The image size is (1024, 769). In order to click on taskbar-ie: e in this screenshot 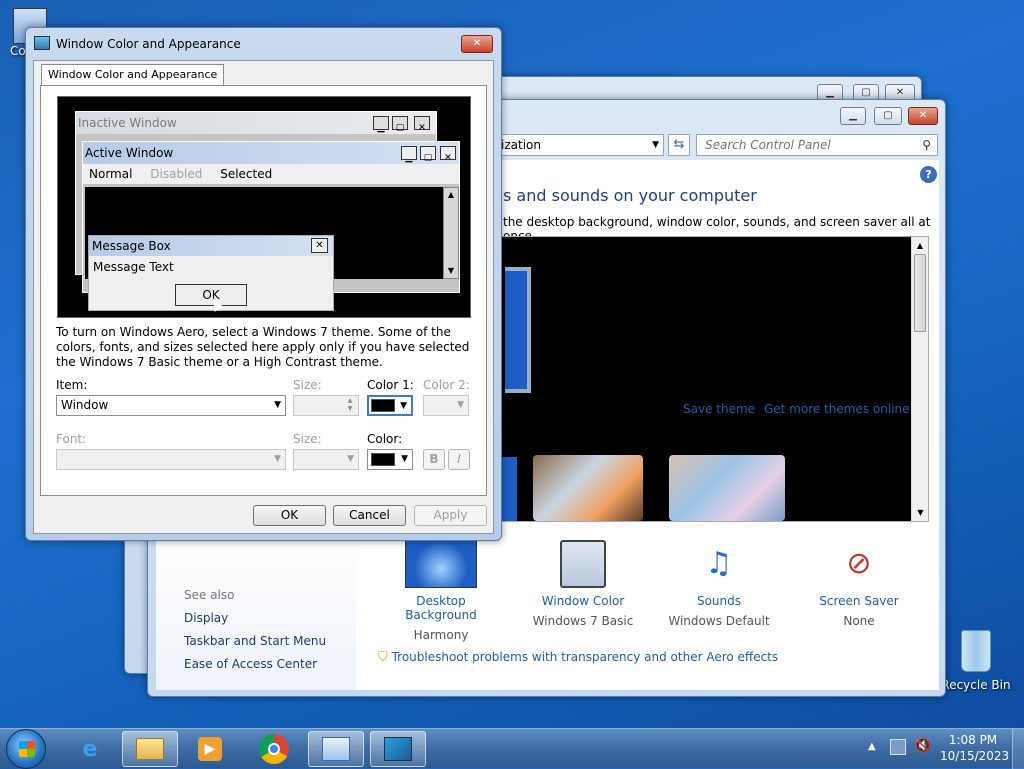, I will do `click(90, 749)`.